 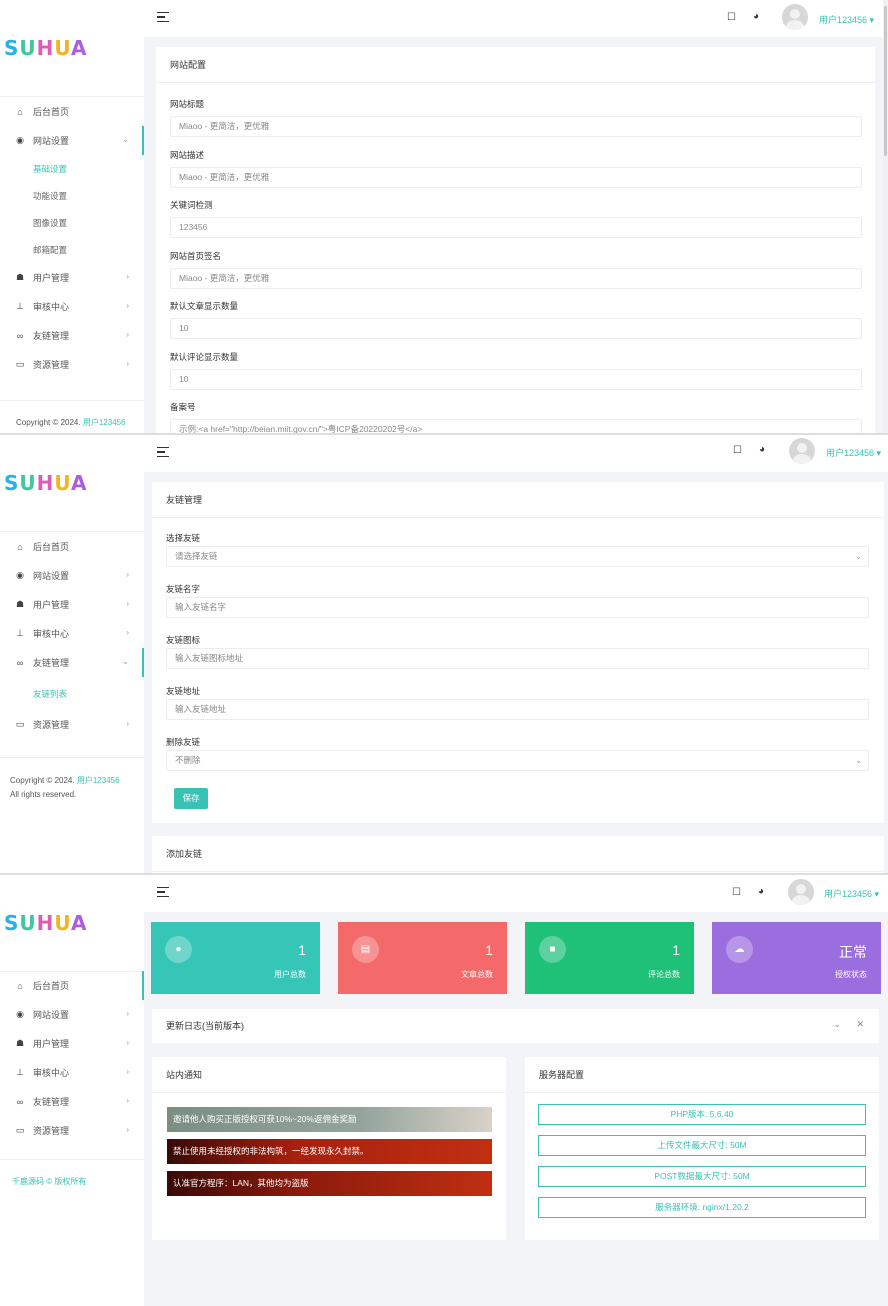 What do you see at coordinates (489, 950) in the screenshot?
I see `stat-value: 1` at bounding box center [489, 950].